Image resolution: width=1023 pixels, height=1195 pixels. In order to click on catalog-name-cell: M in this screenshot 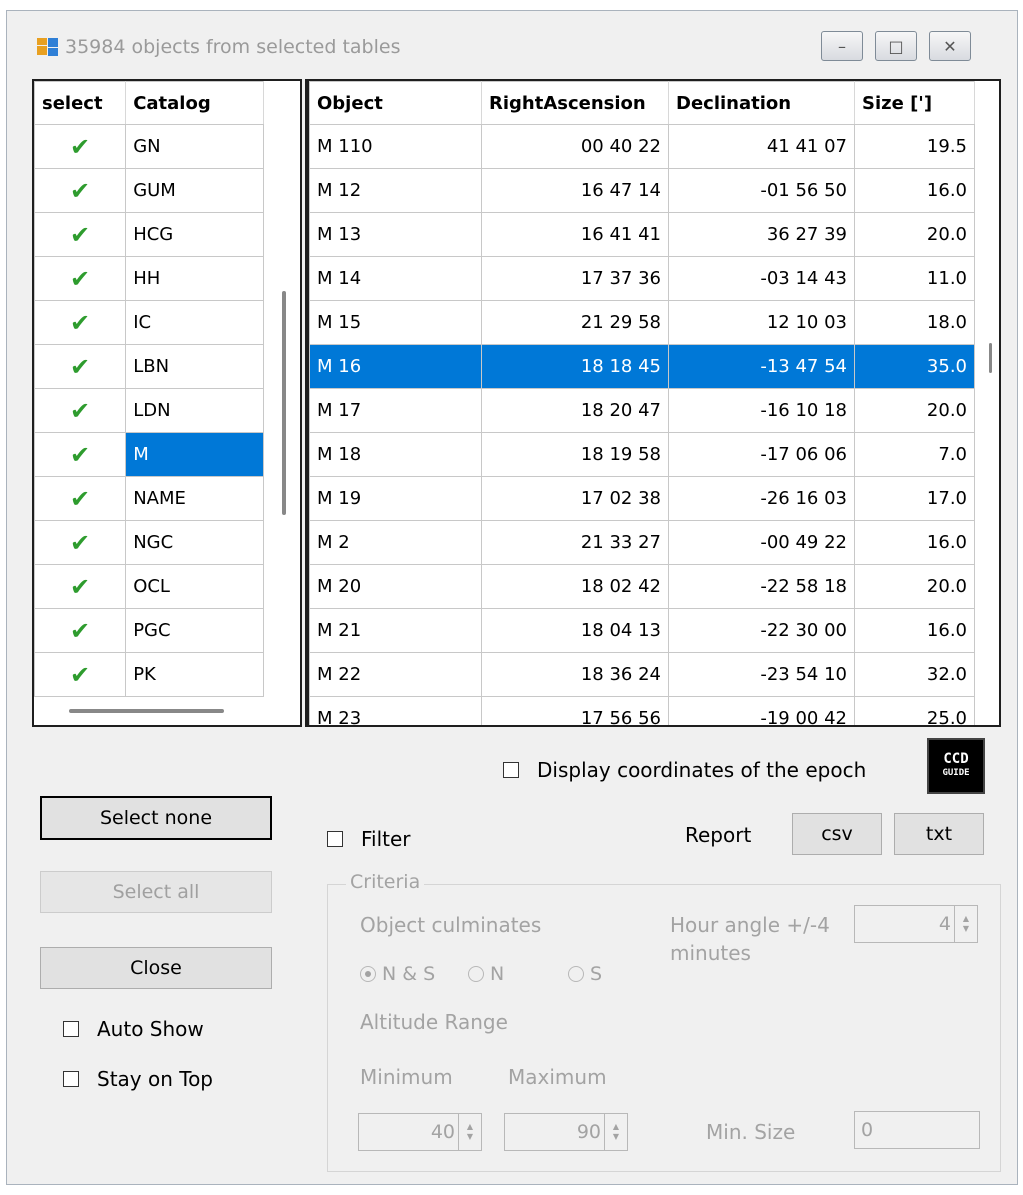, I will do `click(194, 454)`.